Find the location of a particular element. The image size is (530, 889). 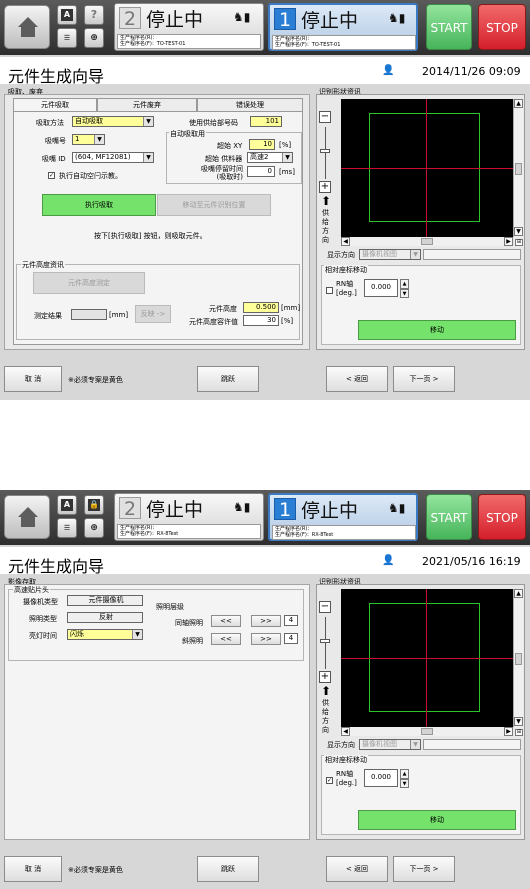

execute-pick-button: 执行吸取 is located at coordinates (99, 205).